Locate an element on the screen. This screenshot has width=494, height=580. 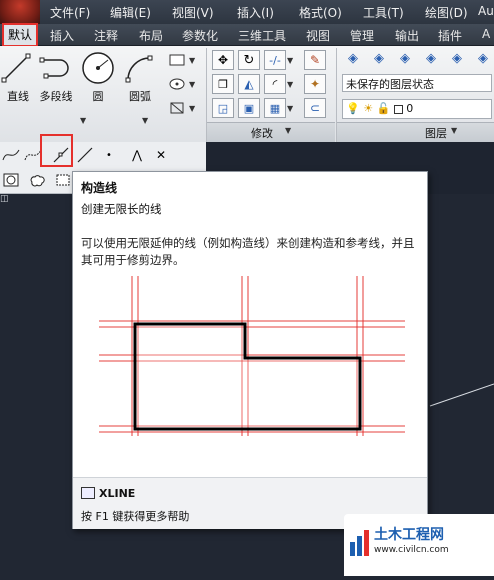
trim-dropdown-icon: ▼ is located at coordinates (292, 60).